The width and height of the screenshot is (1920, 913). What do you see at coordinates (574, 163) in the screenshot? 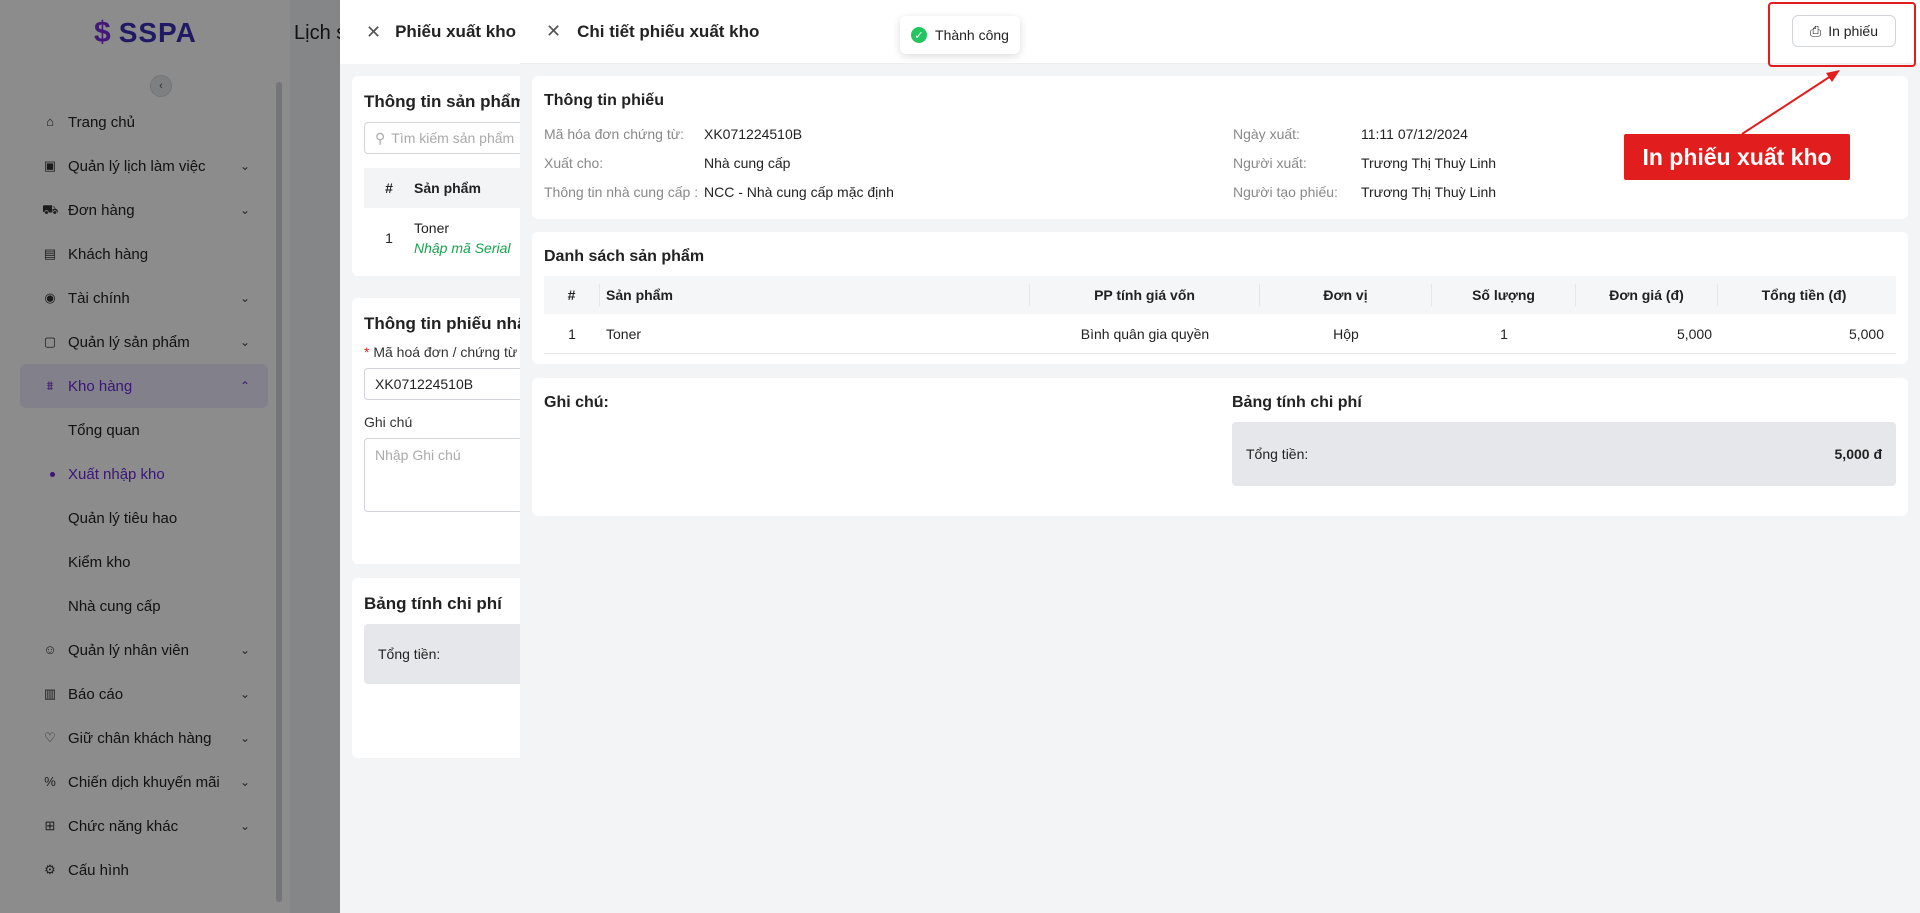
I see `info-key: Xuất cho:` at bounding box center [574, 163].